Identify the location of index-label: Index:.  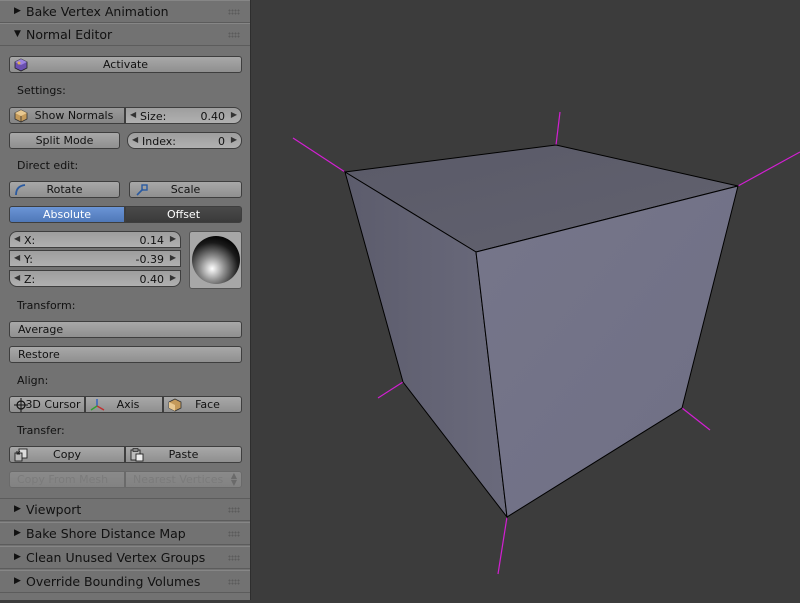
(159, 141).